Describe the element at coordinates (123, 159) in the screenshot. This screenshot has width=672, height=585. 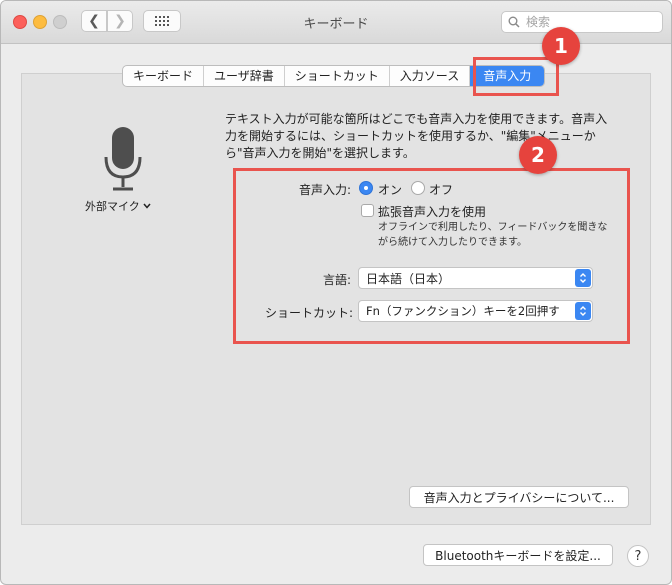
I see `microphone-icon` at that location.